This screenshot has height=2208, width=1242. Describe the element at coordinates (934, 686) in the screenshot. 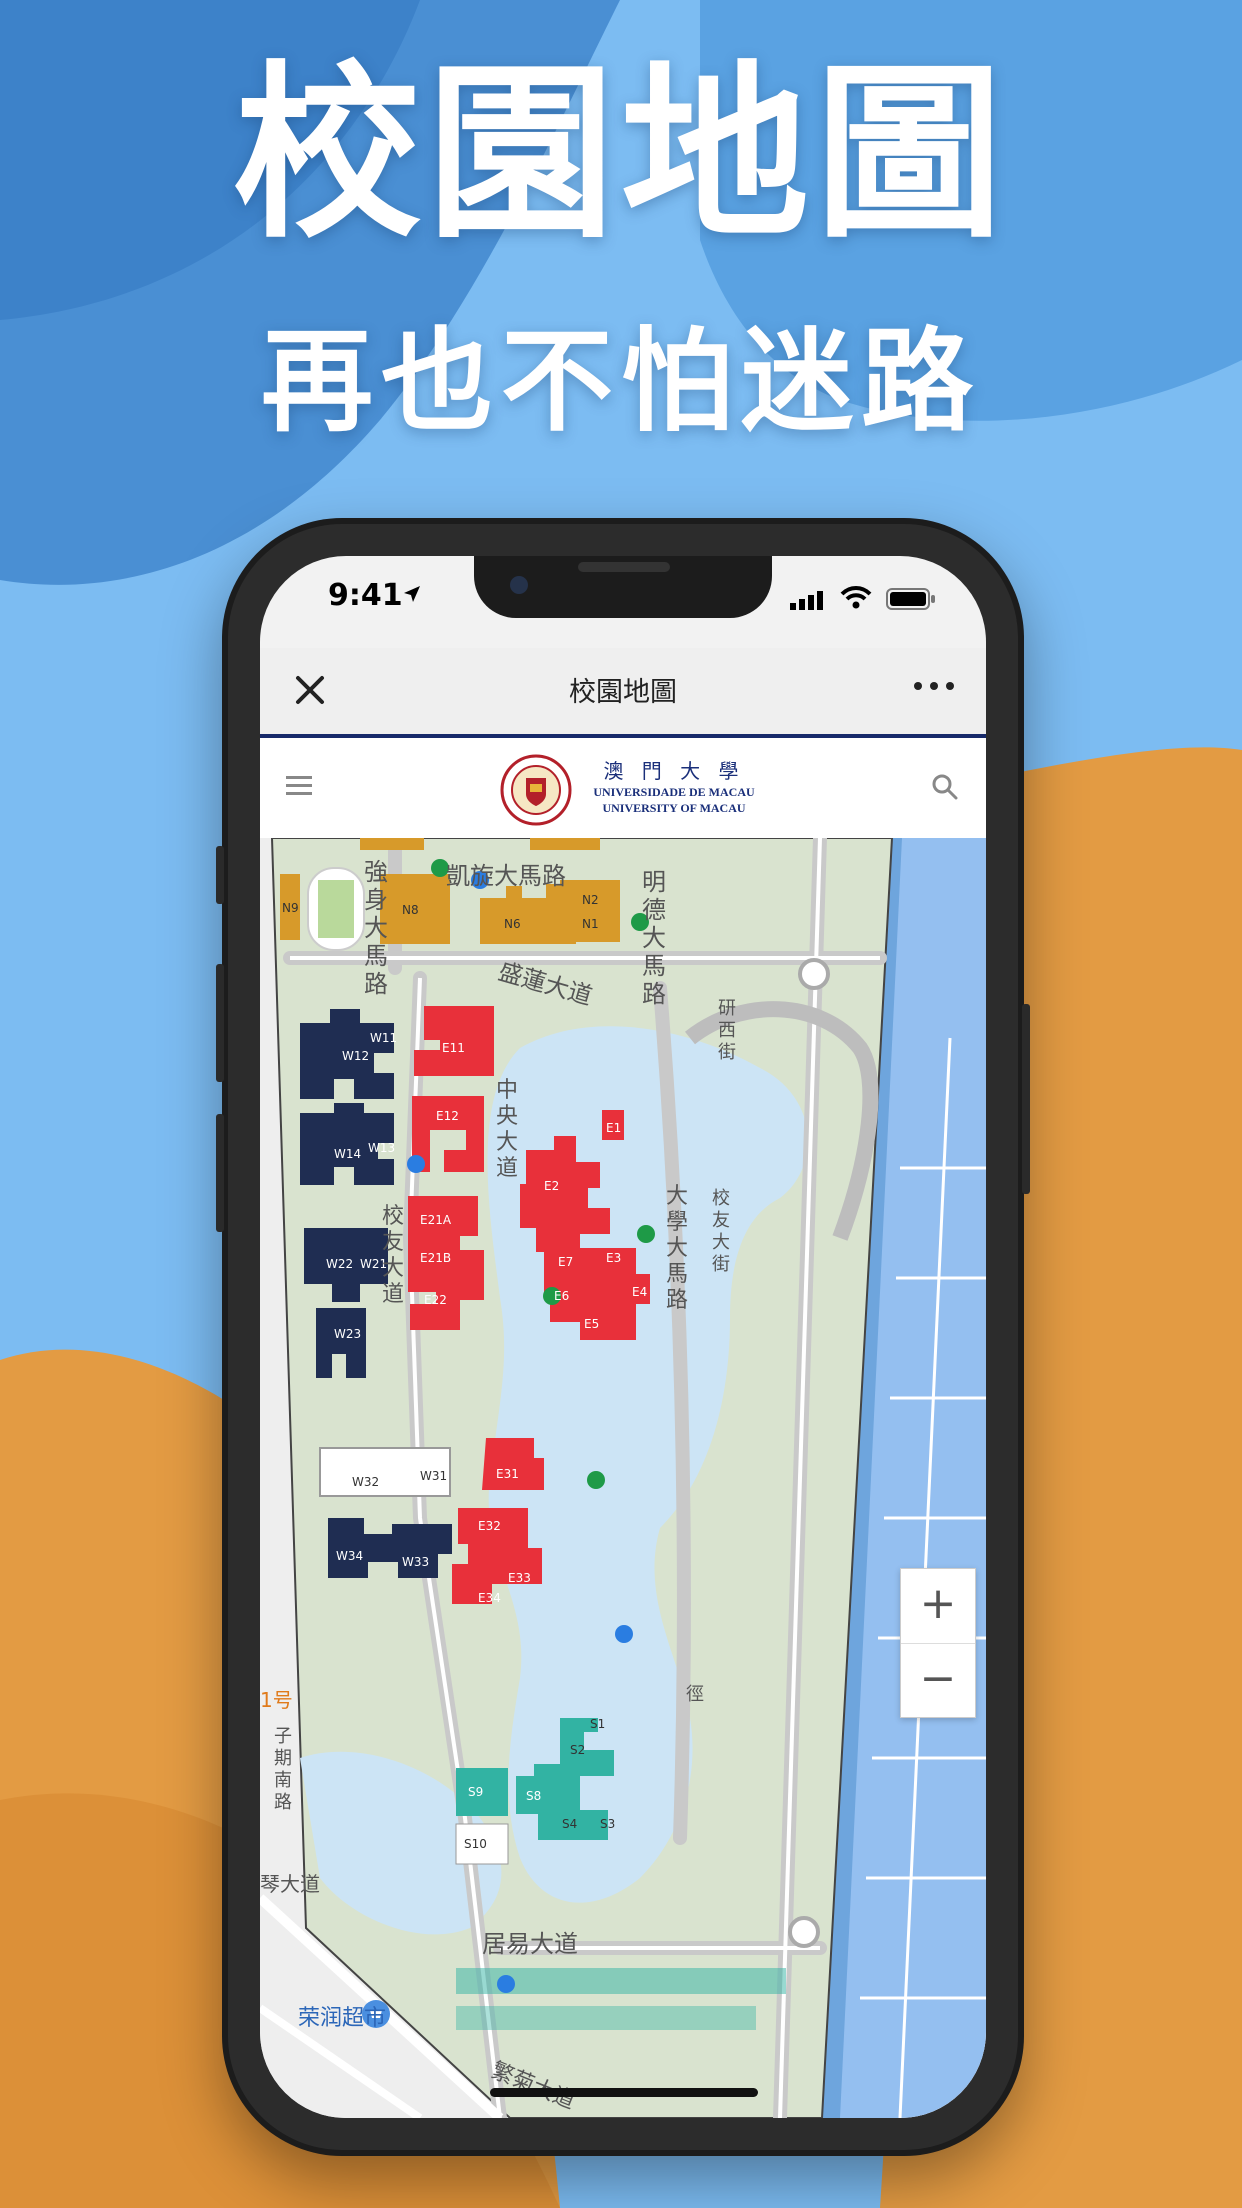

I see `more-options-icon` at that location.